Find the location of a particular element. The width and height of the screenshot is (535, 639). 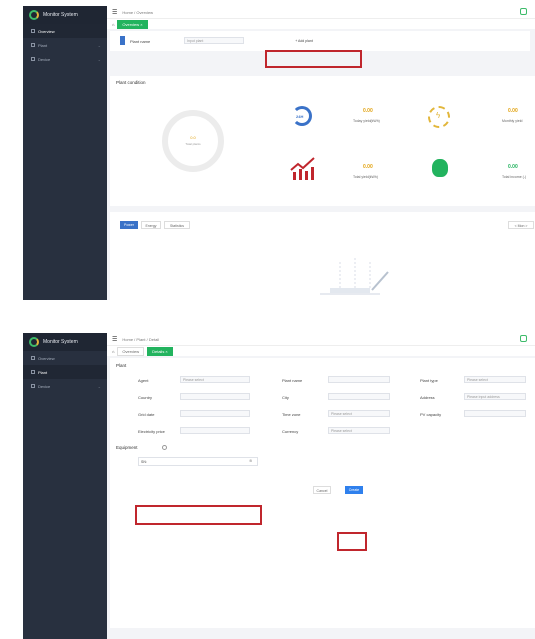

total-income-value: 0.00 is located at coordinates (513, 167).